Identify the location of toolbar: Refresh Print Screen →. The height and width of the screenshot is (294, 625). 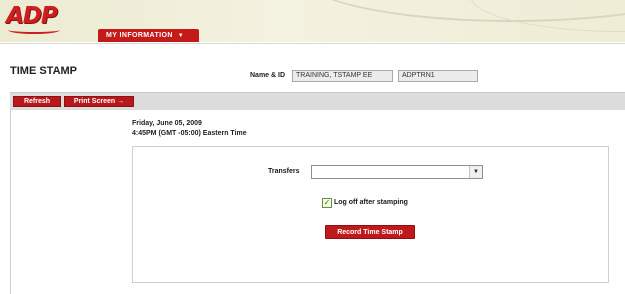
(317, 101).